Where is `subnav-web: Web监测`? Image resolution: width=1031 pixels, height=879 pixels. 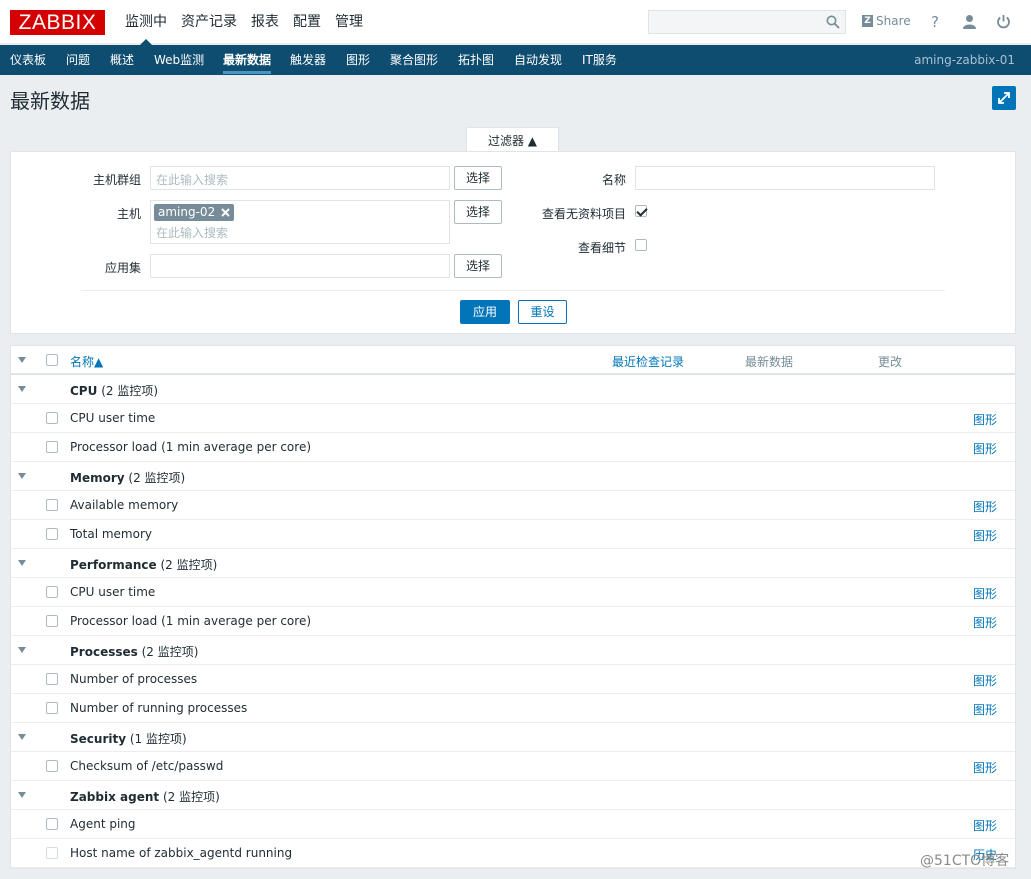
subnav-web: Web监测 is located at coordinates (179, 60).